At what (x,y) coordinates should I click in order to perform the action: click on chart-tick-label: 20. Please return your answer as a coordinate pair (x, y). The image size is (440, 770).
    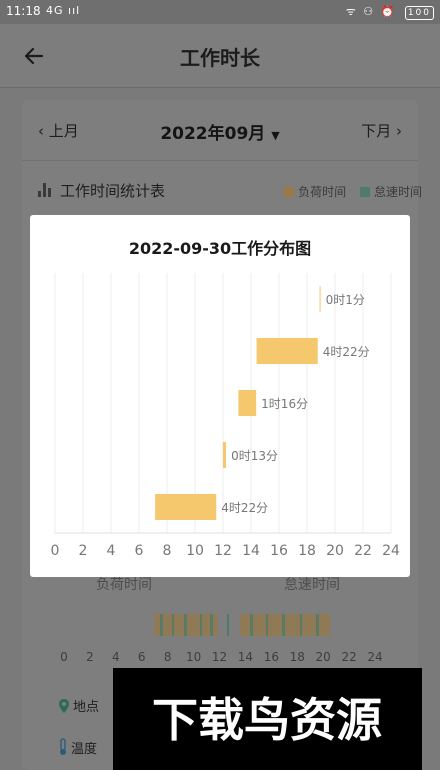
    Looking at the image, I should click on (335, 551).